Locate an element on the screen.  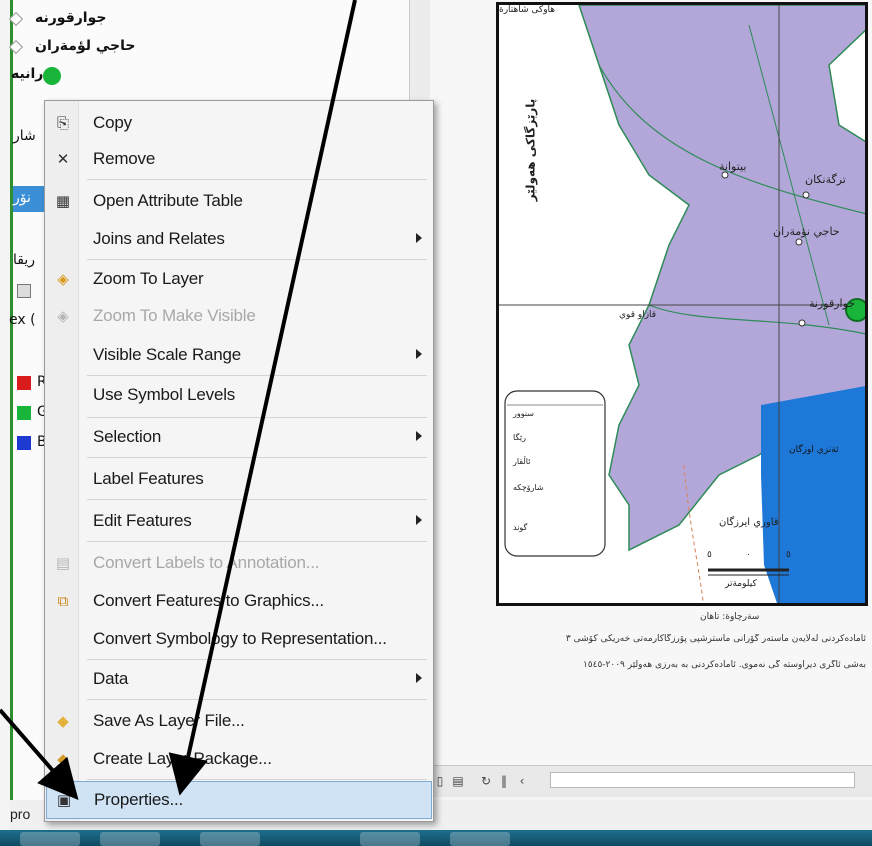
legend-item: سنوور is located at coordinates (523, 413).